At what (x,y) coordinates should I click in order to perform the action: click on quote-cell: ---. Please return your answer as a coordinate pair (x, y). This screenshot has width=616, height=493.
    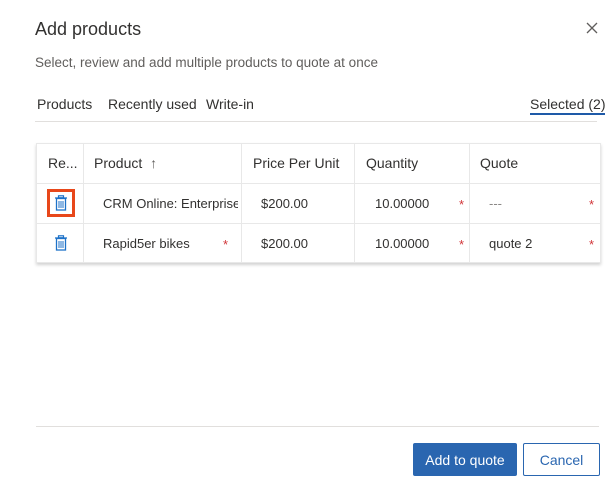
    Looking at the image, I should click on (529, 203).